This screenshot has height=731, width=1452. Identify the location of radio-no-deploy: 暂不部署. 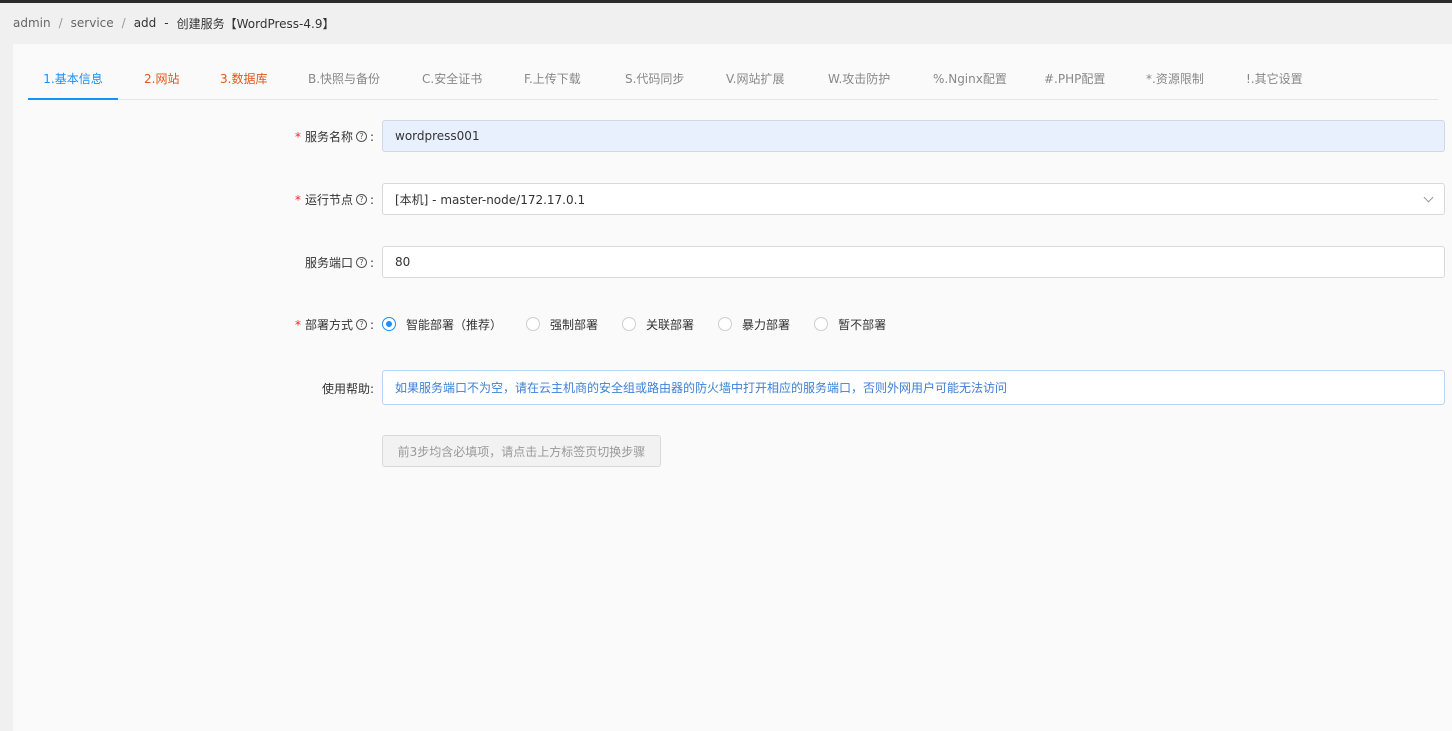
(850, 324).